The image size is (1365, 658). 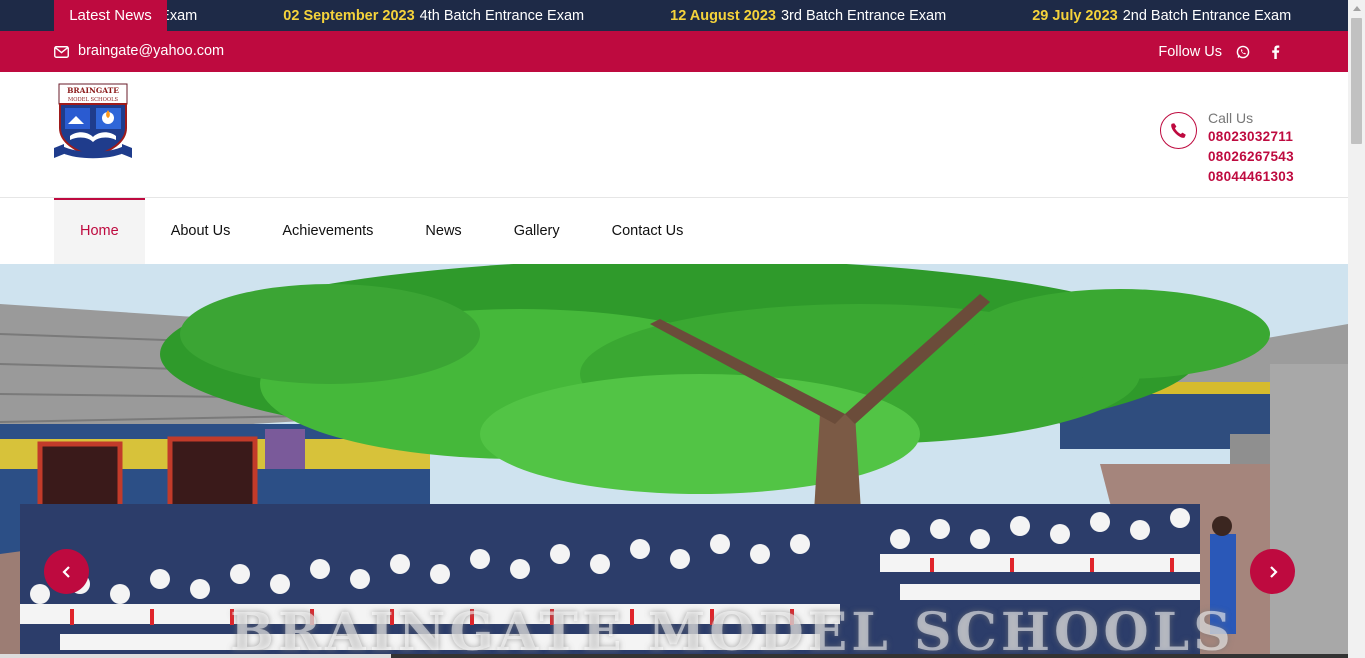 I want to click on page-scrollbar, so click(x=1356, y=329).